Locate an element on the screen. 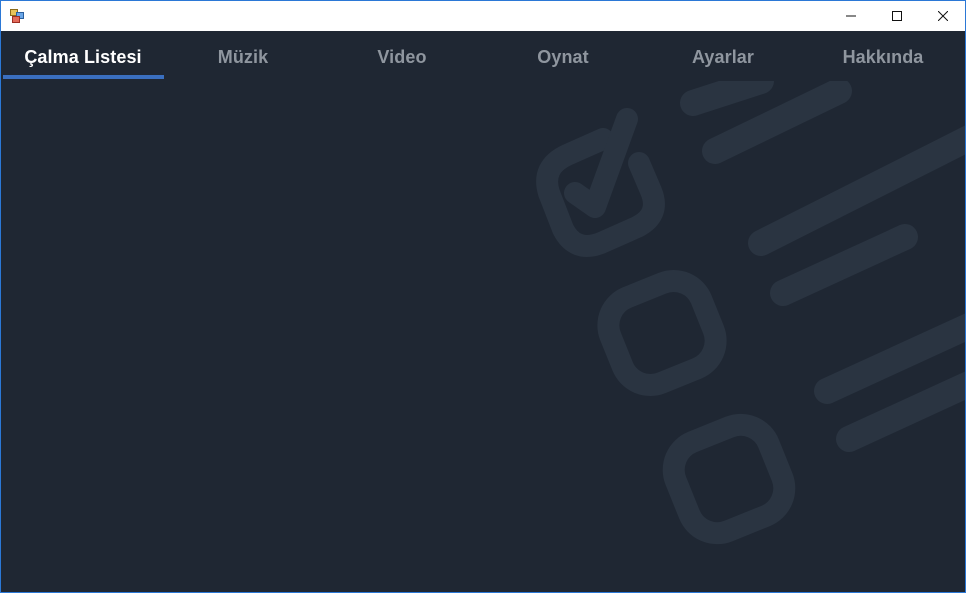 The width and height of the screenshot is (966, 593). active-tab-indicator is located at coordinates (83, 77).